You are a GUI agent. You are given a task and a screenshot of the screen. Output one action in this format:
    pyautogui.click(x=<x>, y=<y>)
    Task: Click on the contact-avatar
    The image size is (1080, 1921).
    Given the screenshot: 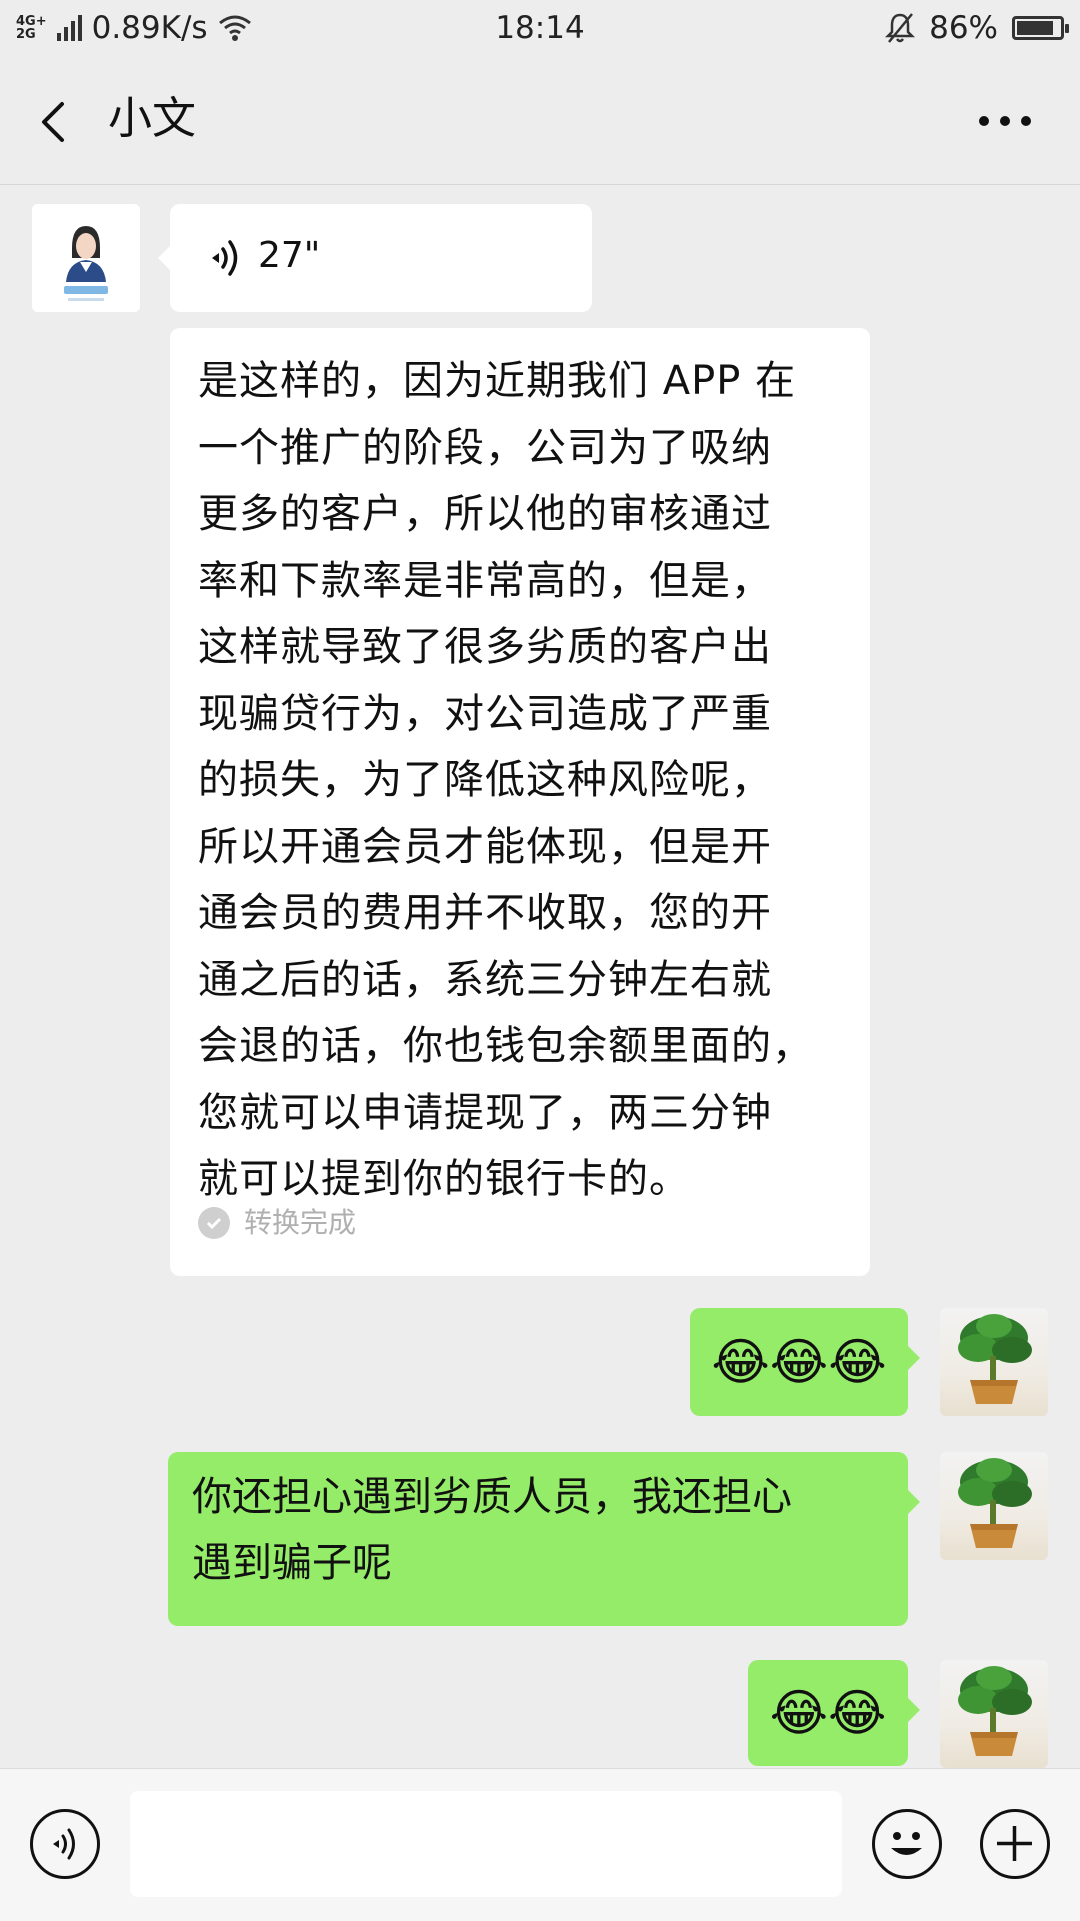 What is the action you would take?
    pyautogui.click(x=86, y=258)
    